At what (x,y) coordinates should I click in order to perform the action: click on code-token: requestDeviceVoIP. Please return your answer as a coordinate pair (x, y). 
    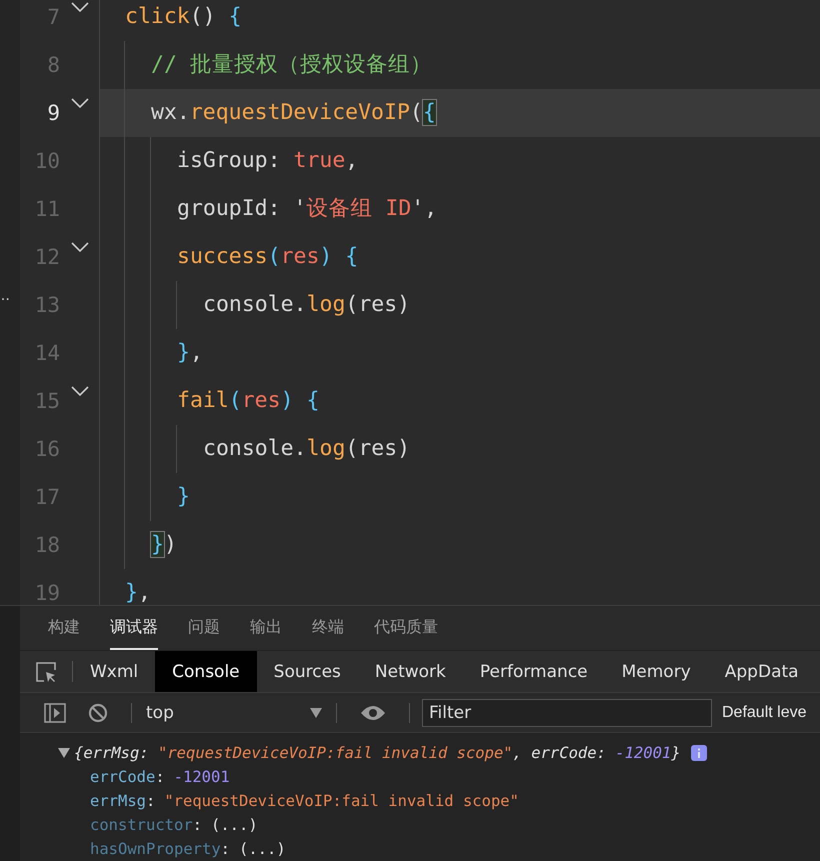
    Looking at the image, I should click on (300, 112).